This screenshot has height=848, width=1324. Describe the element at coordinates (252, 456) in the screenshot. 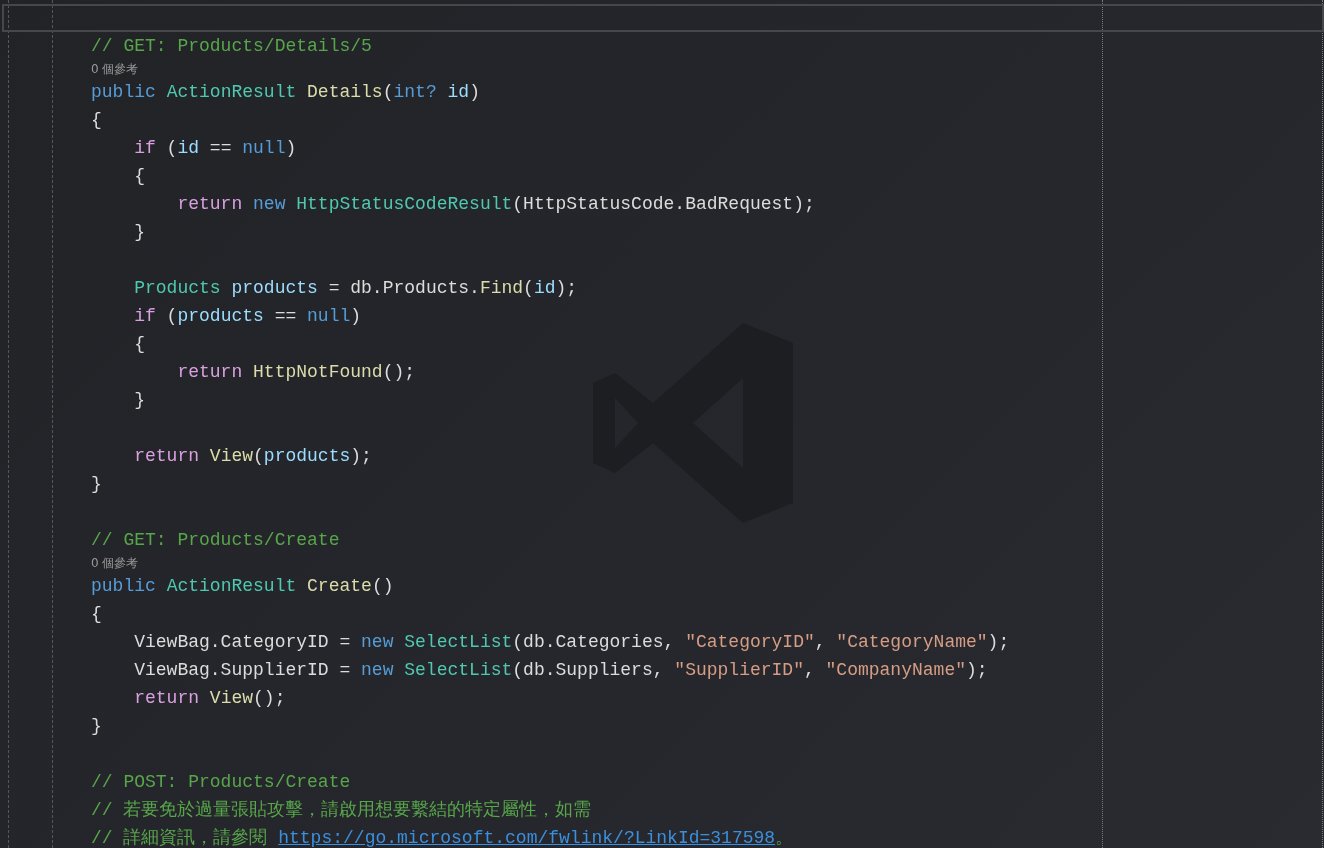

I see `code-line: return View(products);` at that location.